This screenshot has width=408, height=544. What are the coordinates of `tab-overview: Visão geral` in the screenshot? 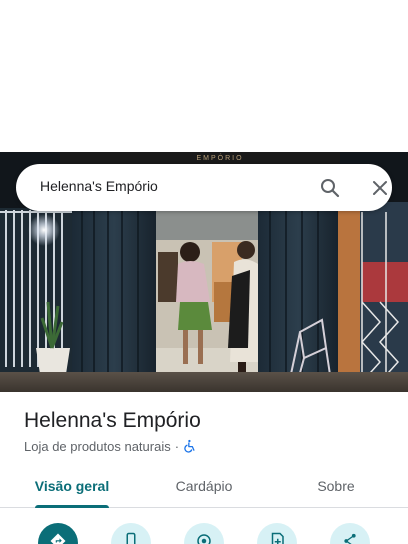 It's located at (72, 488).